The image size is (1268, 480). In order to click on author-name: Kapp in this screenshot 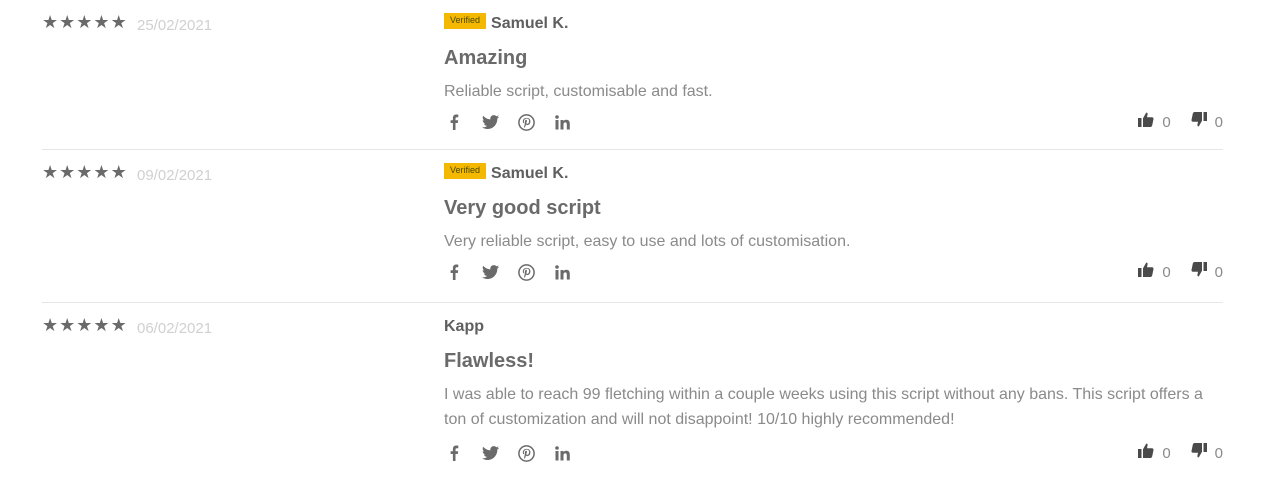, I will do `click(464, 326)`.